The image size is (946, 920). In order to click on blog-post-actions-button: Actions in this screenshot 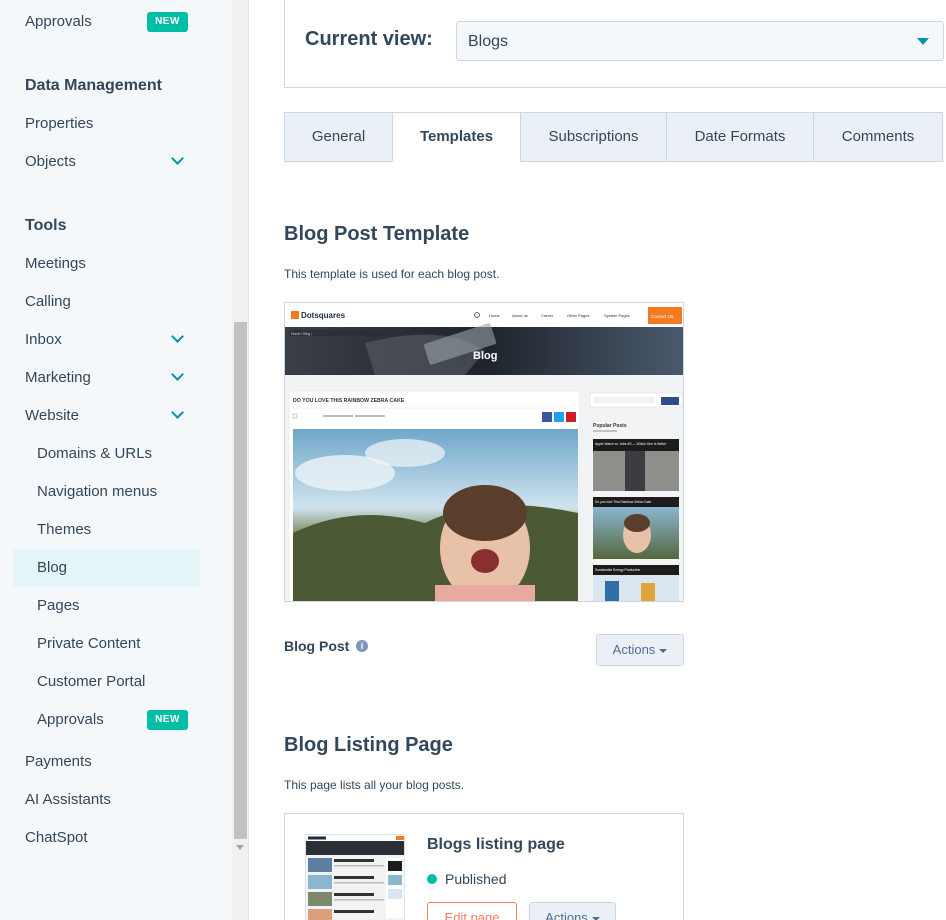, I will do `click(640, 650)`.